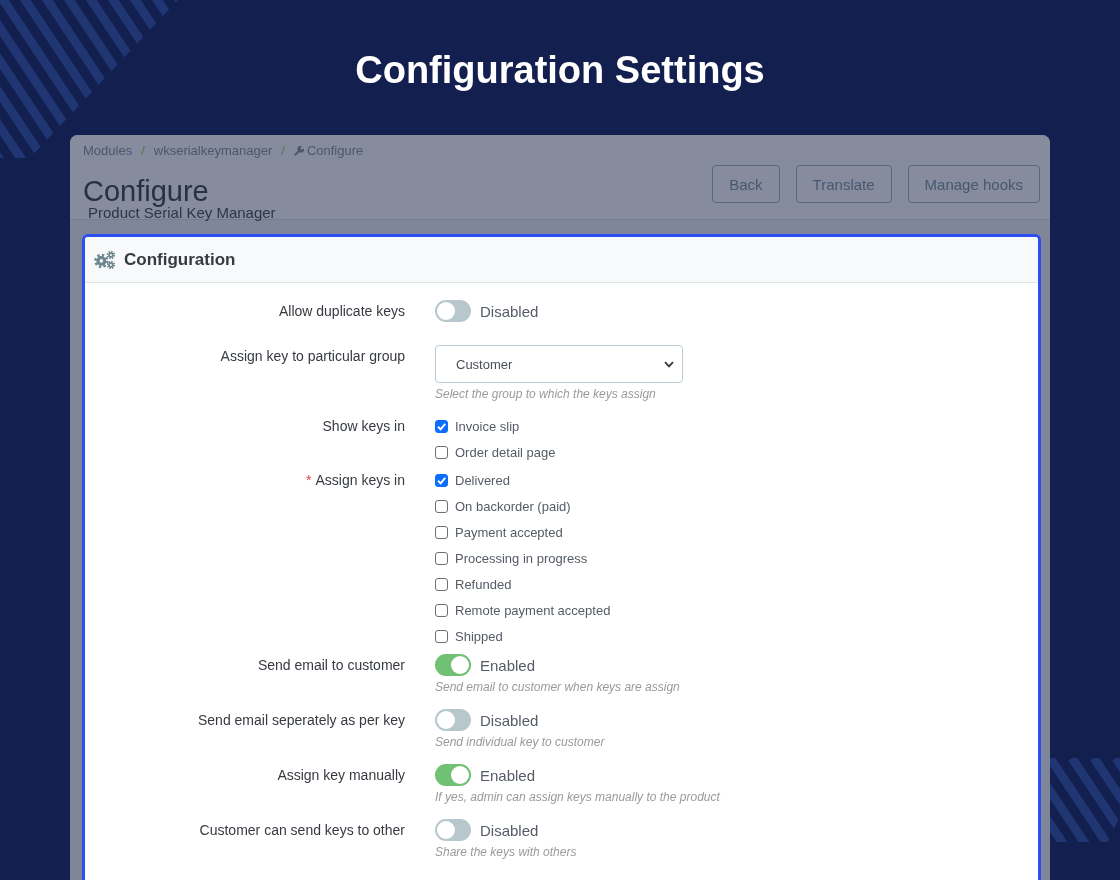 The width and height of the screenshot is (1120, 880). Describe the element at coordinates (843, 184) in the screenshot. I see `translate-button: Translate` at that location.